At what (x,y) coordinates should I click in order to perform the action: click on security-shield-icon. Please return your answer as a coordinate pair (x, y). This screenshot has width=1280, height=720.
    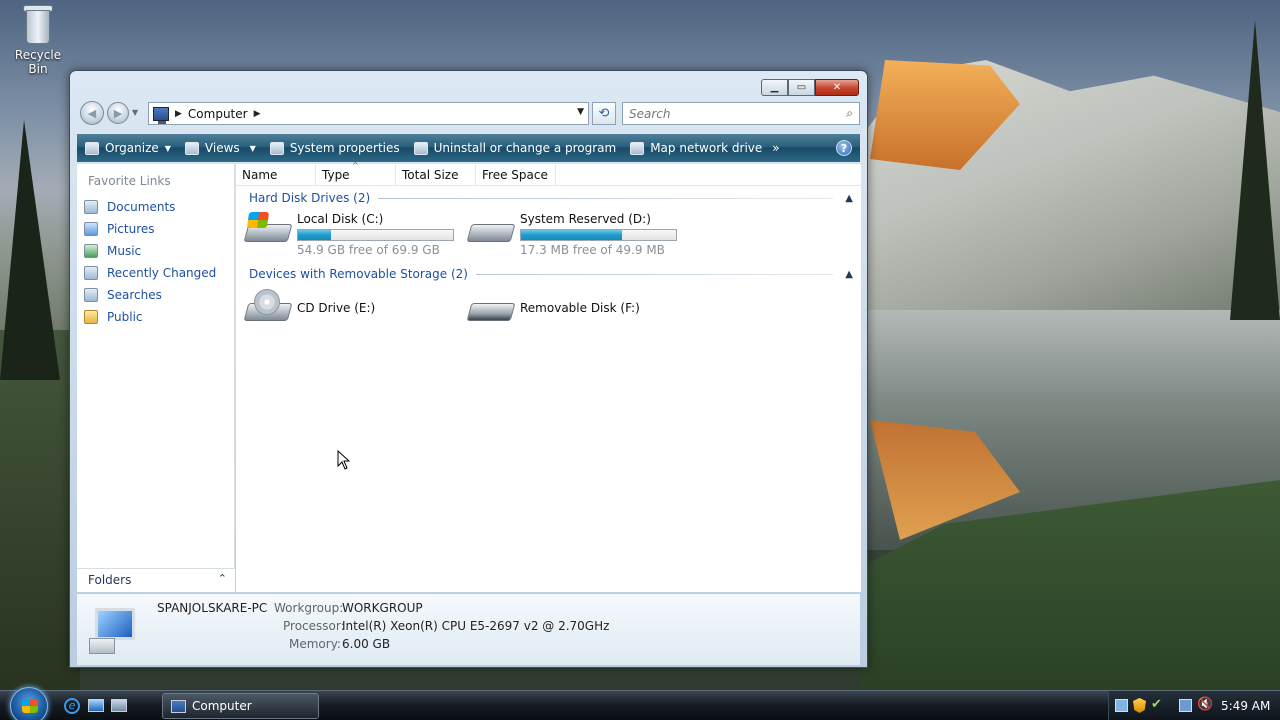
    Looking at the image, I should click on (1139, 705).